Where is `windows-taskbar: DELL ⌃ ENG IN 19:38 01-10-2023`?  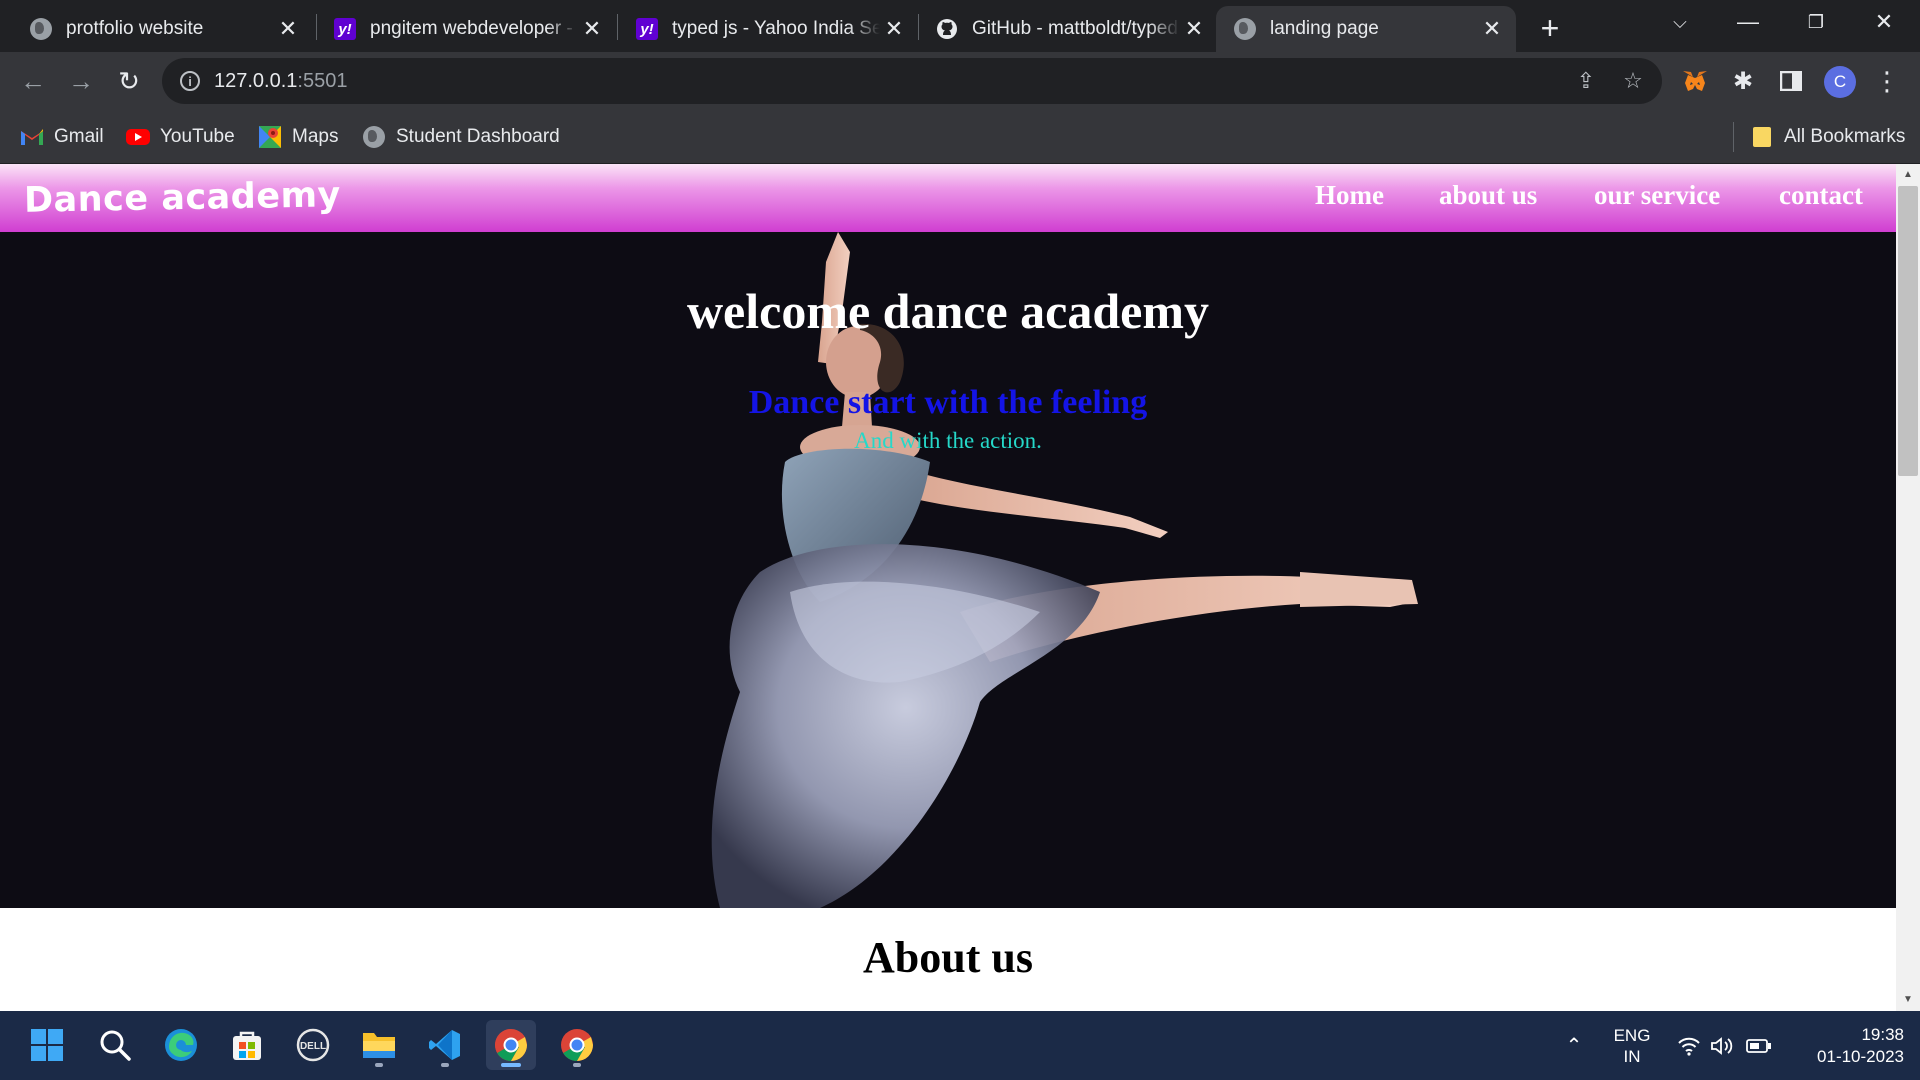
windows-taskbar: DELL ⌃ ENG IN 19:38 01-10-2023 is located at coordinates (960, 1045).